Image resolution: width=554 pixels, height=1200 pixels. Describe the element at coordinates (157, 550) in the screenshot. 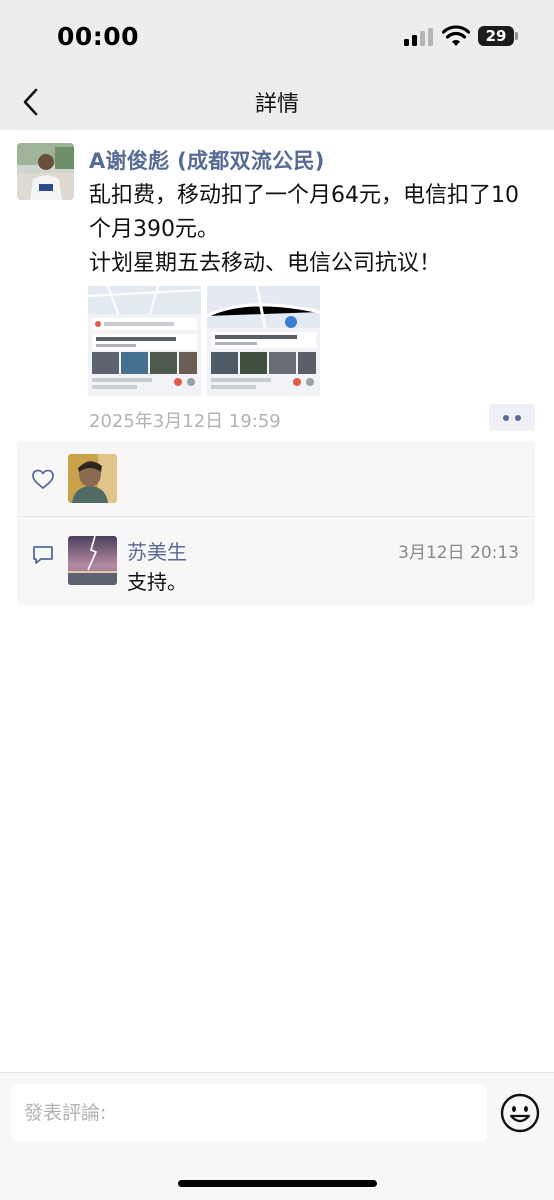

I see `commenter-name: 苏美生` at that location.